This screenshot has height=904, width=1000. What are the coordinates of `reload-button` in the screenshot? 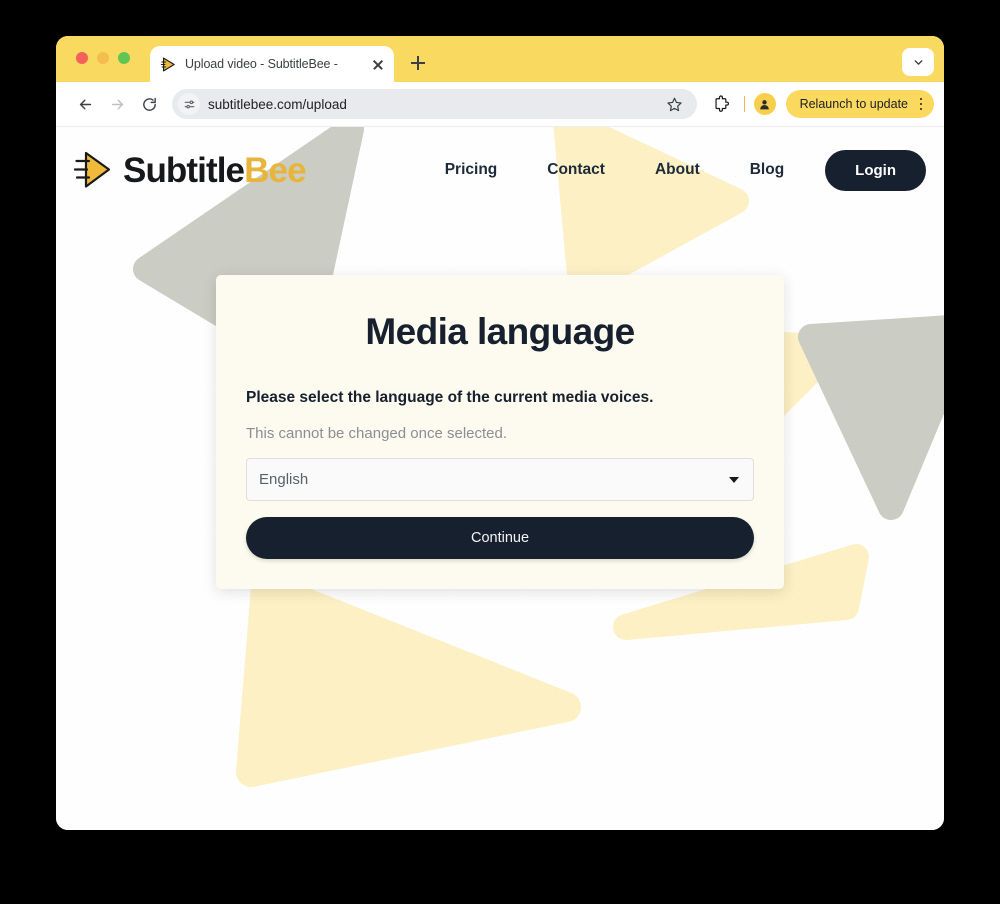 It's located at (149, 104).